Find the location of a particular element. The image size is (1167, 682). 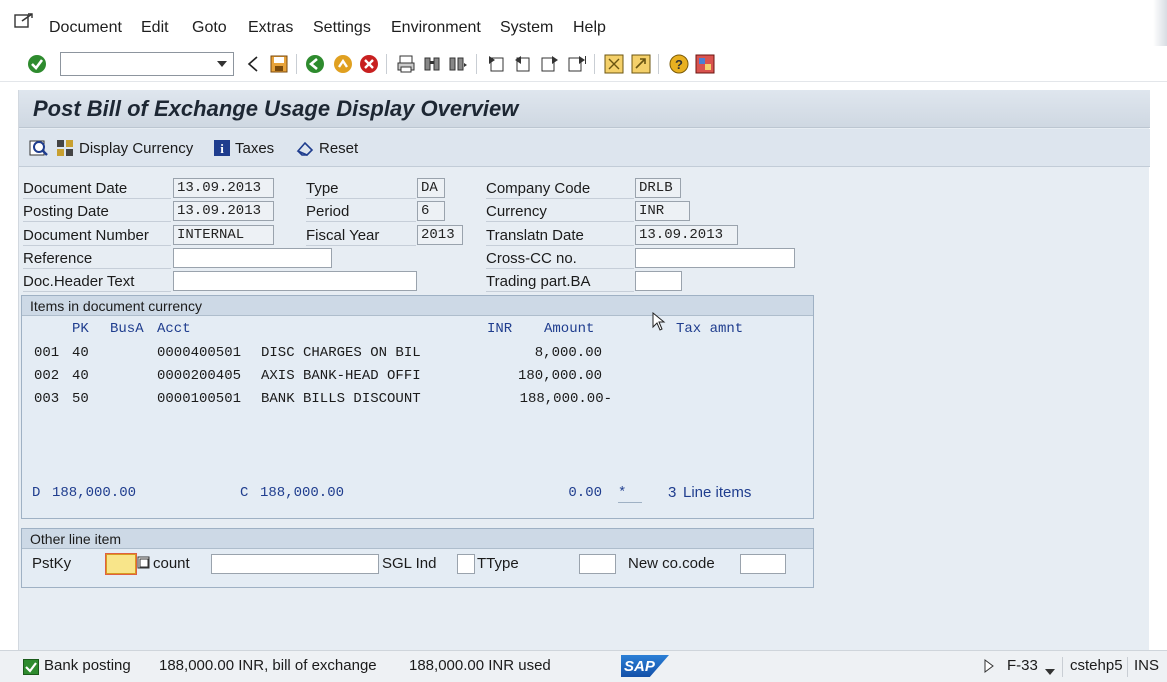

find-next-icon is located at coordinates (458, 64).